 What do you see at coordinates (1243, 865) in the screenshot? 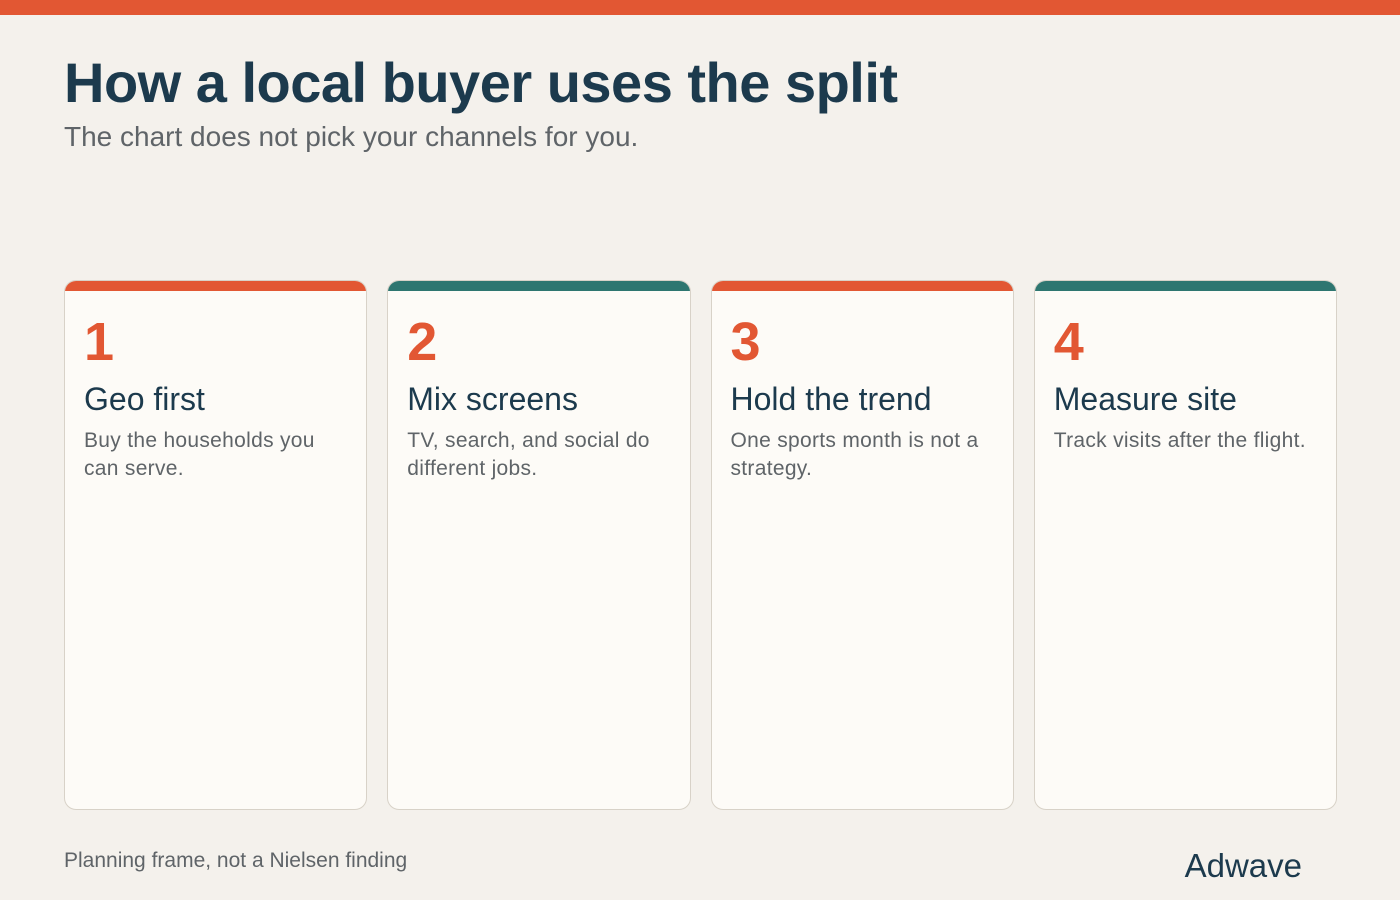
I see `brand-wordmark: Adwave` at bounding box center [1243, 865].